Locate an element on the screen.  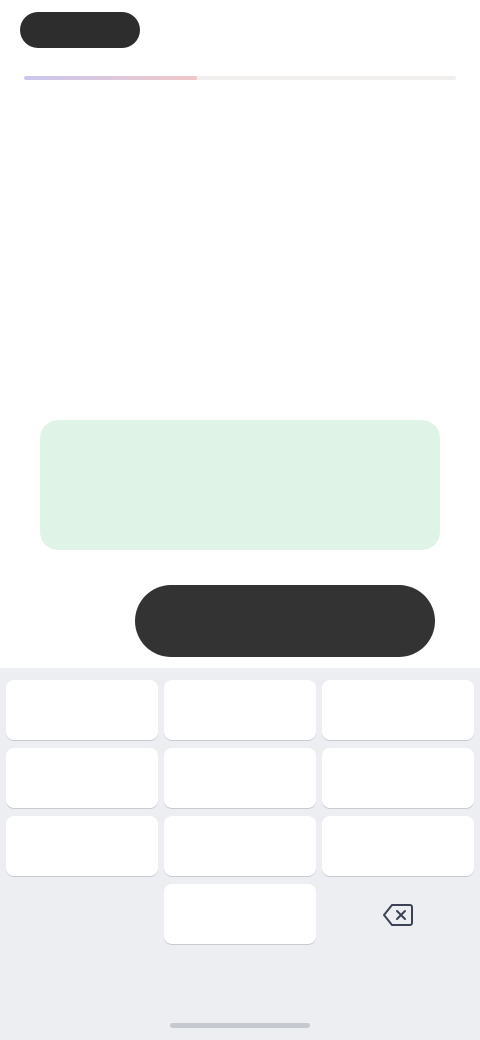
step-indicator is located at coordinates (399, 29).